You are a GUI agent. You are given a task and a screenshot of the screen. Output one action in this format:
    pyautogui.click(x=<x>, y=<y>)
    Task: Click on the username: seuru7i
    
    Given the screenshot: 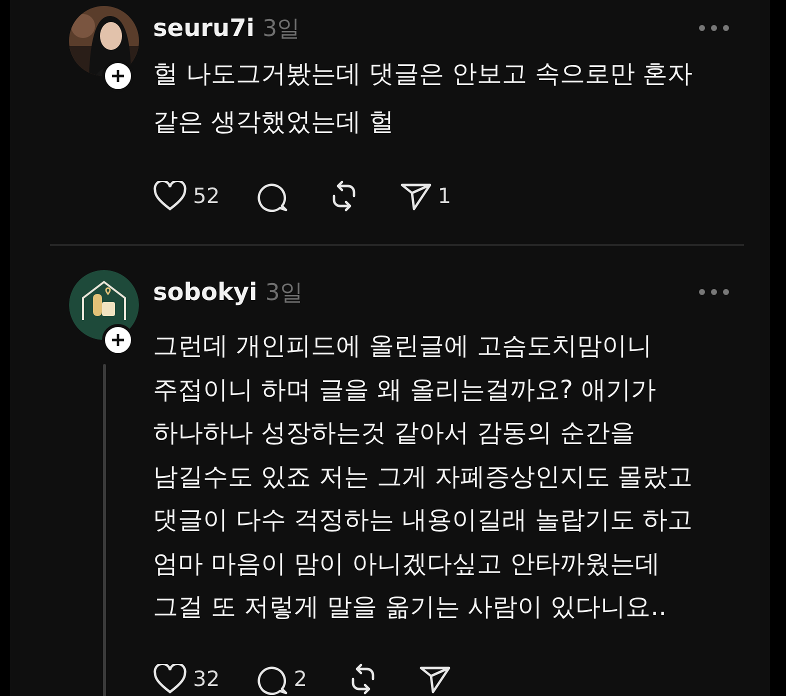 What is the action you would take?
    pyautogui.click(x=203, y=28)
    